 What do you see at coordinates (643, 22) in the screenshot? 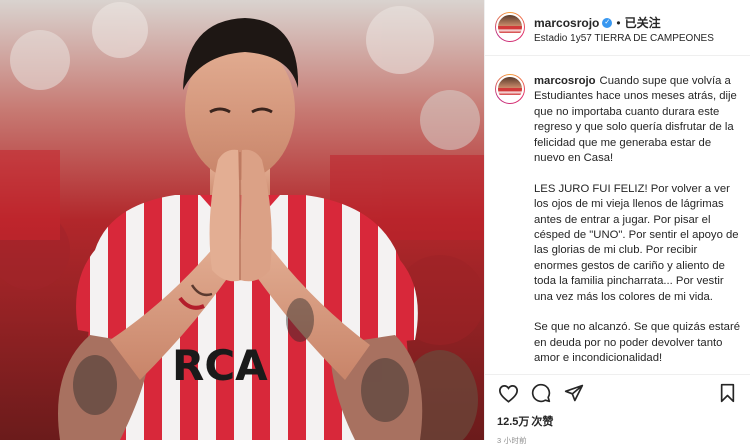
I see `follow-status-button: 已关注` at bounding box center [643, 22].